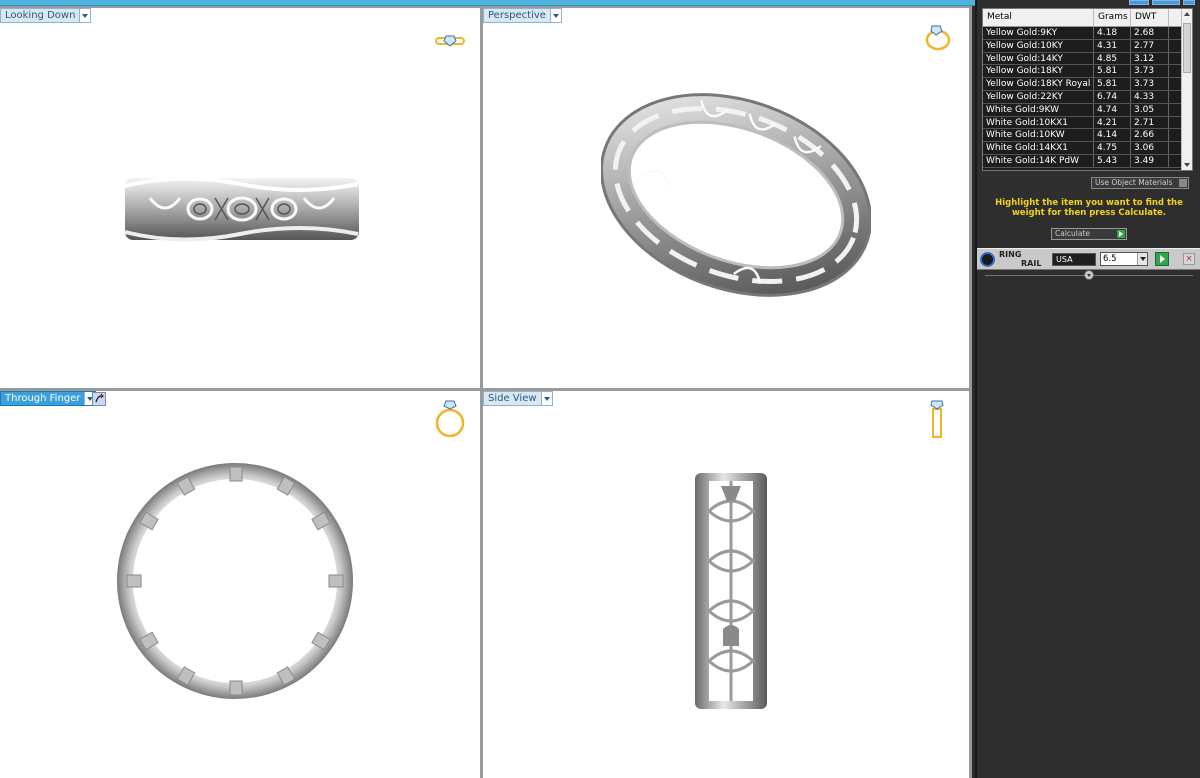  Describe the element at coordinates (1186, 89) in the screenshot. I see `table-scrollbar` at that location.